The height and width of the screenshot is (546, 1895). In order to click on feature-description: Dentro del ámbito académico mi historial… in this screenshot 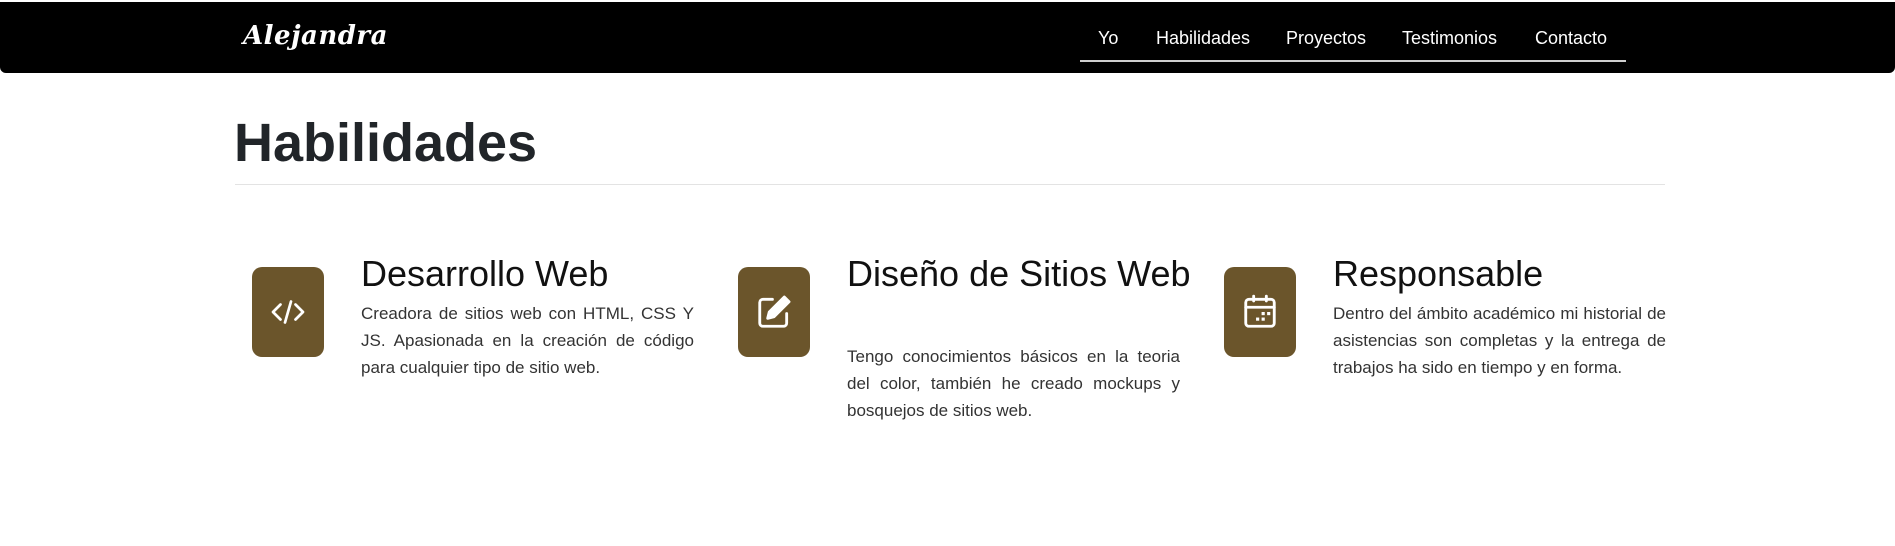, I will do `click(1499, 340)`.